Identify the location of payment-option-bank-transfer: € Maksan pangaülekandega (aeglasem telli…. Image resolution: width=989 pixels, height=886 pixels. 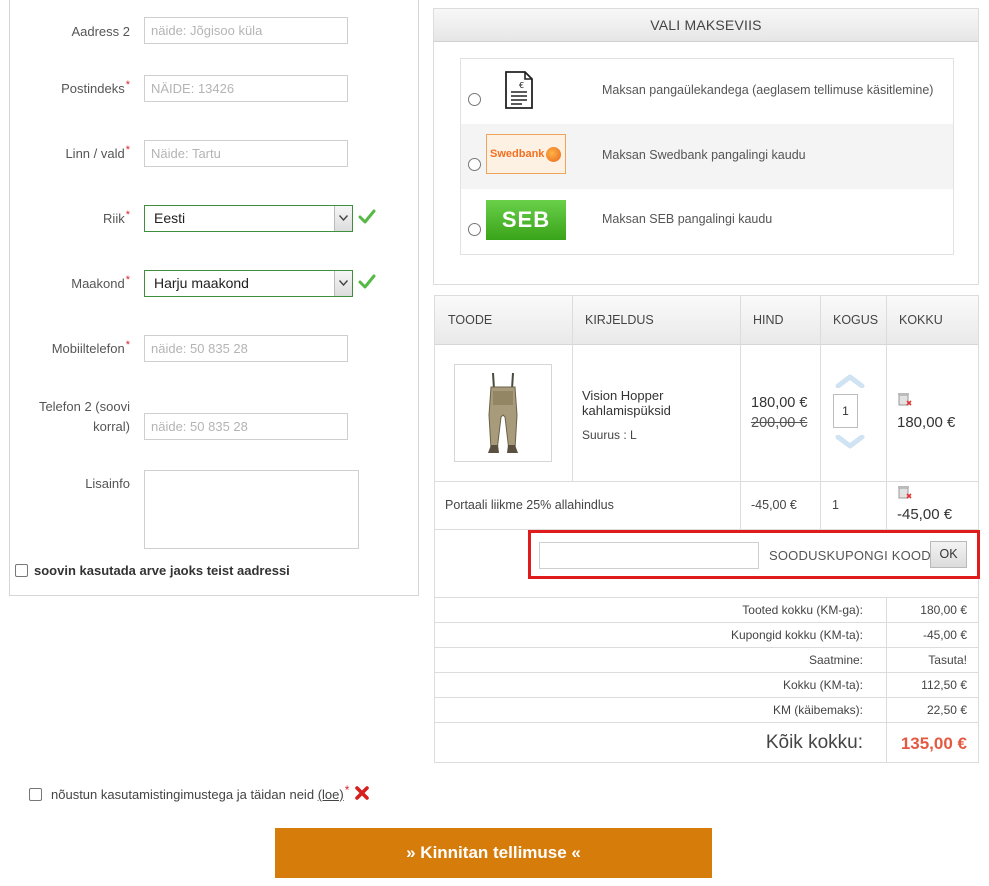
(707, 91).